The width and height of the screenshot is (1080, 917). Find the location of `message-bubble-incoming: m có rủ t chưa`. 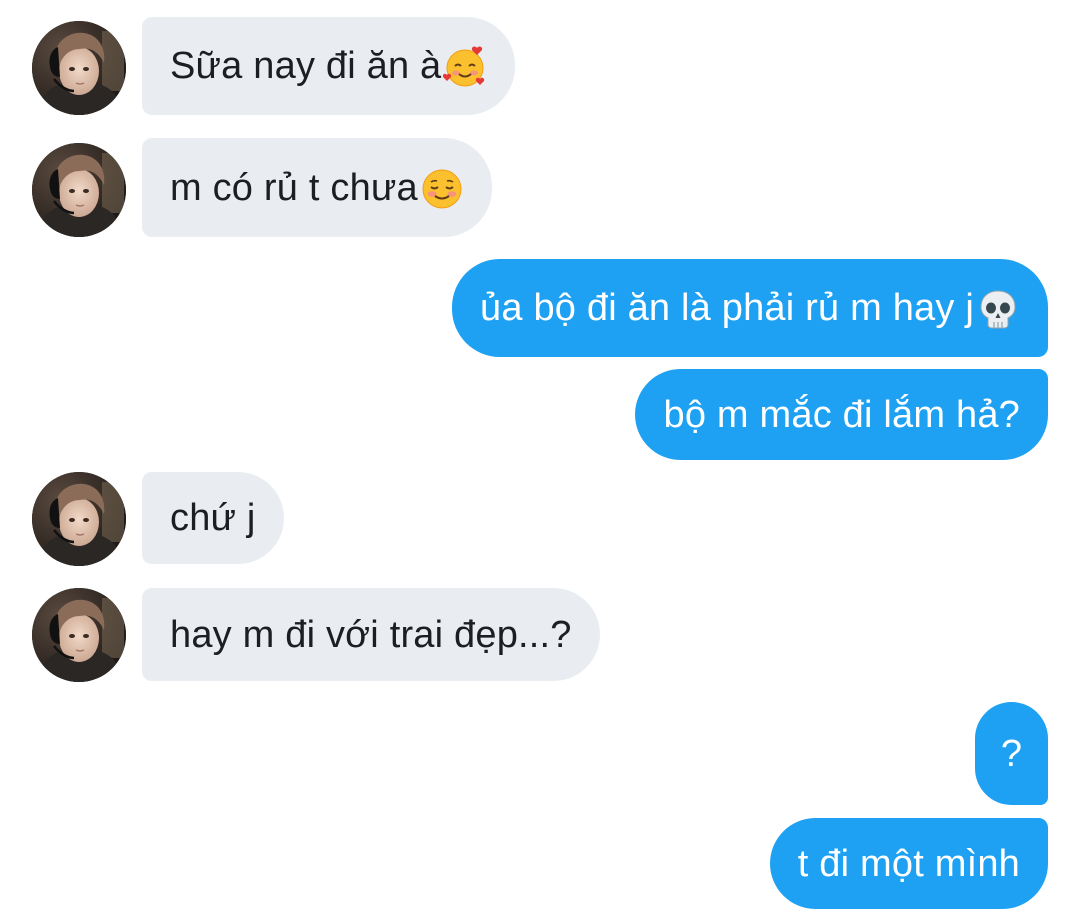

message-bubble-incoming: m có rủ t chưa is located at coordinates (317, 187).